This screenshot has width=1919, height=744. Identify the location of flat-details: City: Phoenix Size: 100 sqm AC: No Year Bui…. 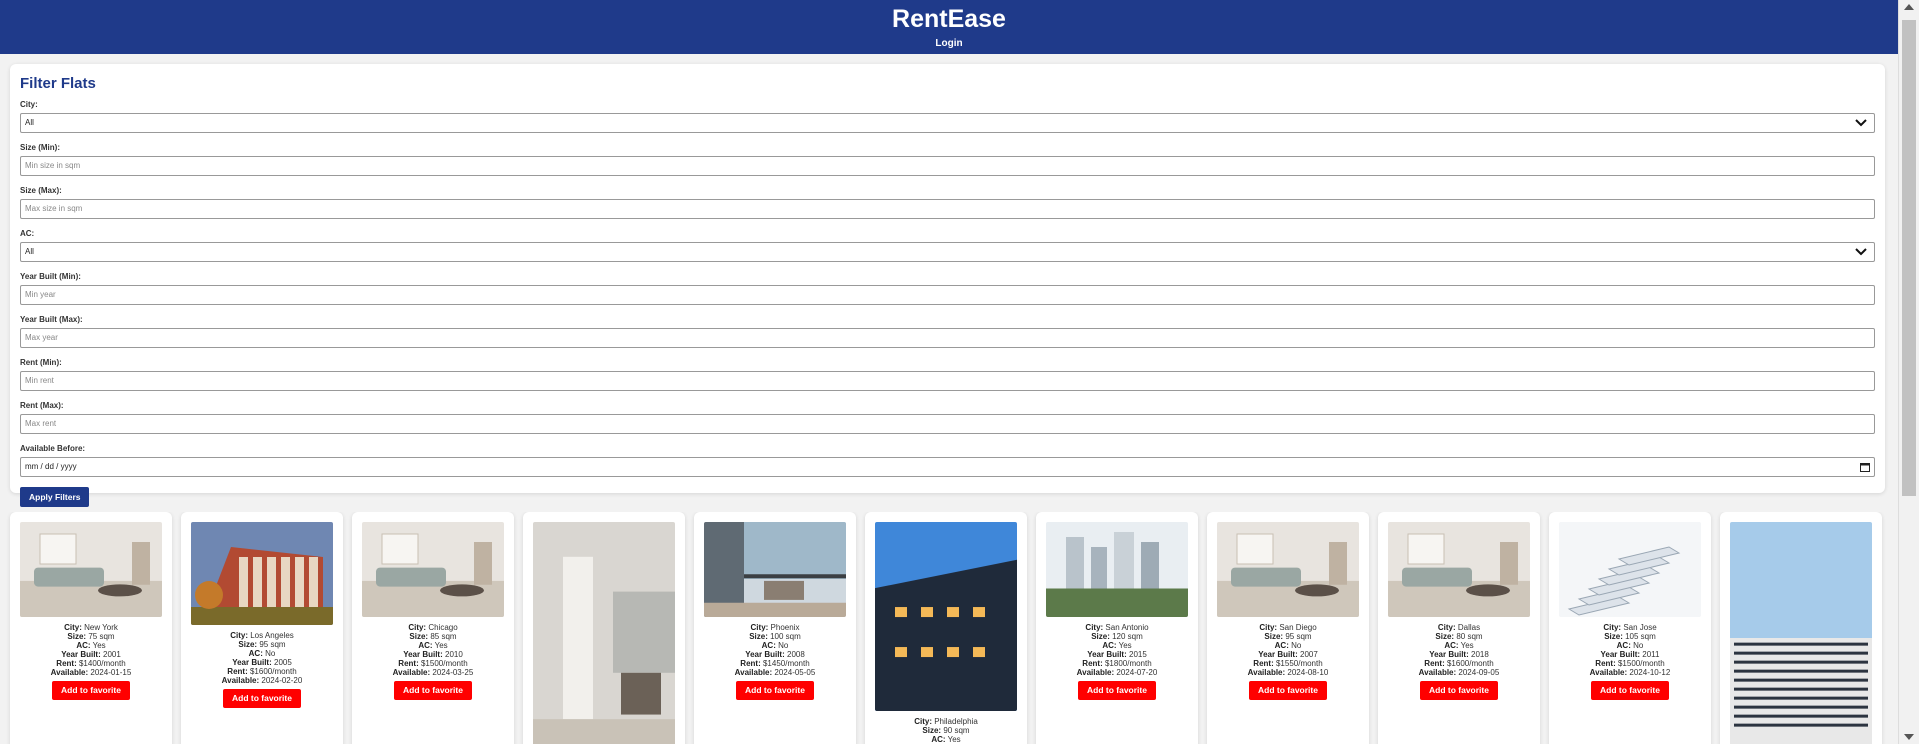
(775, 661).